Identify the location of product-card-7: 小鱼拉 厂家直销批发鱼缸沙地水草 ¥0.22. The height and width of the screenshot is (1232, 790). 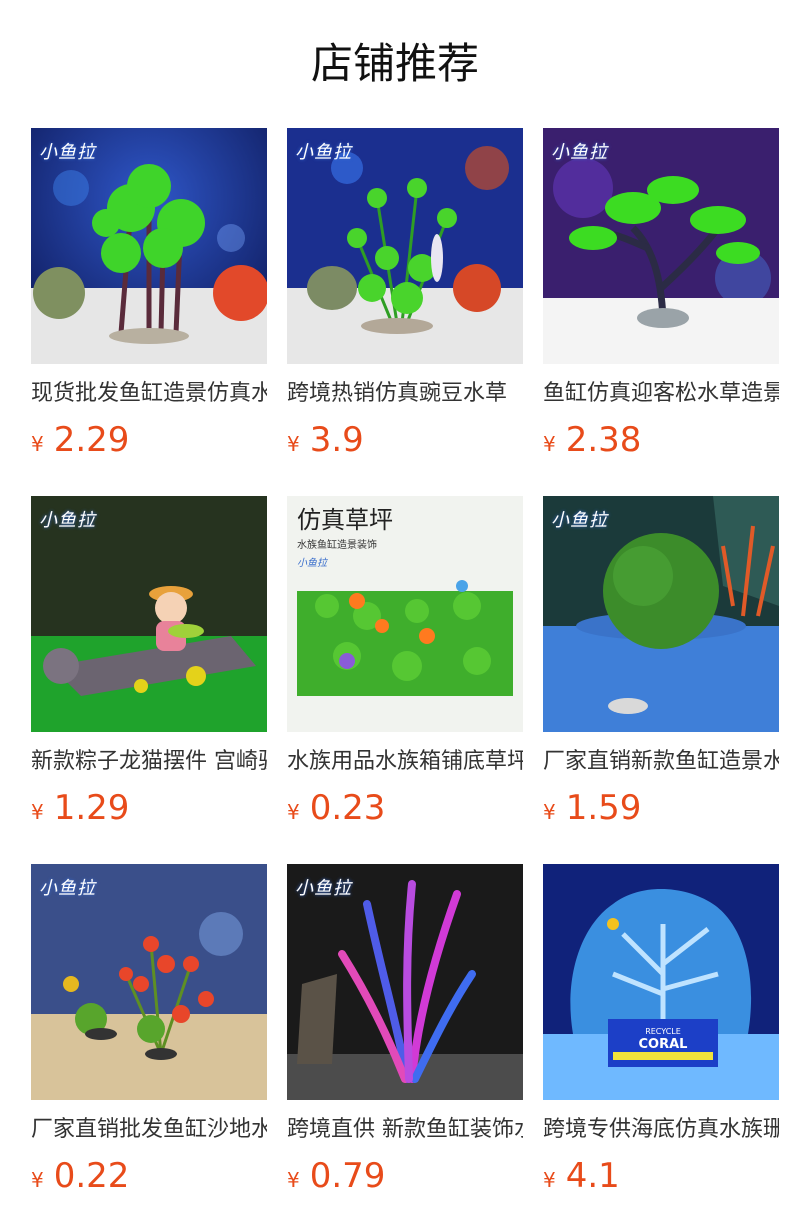
(149, 1032).